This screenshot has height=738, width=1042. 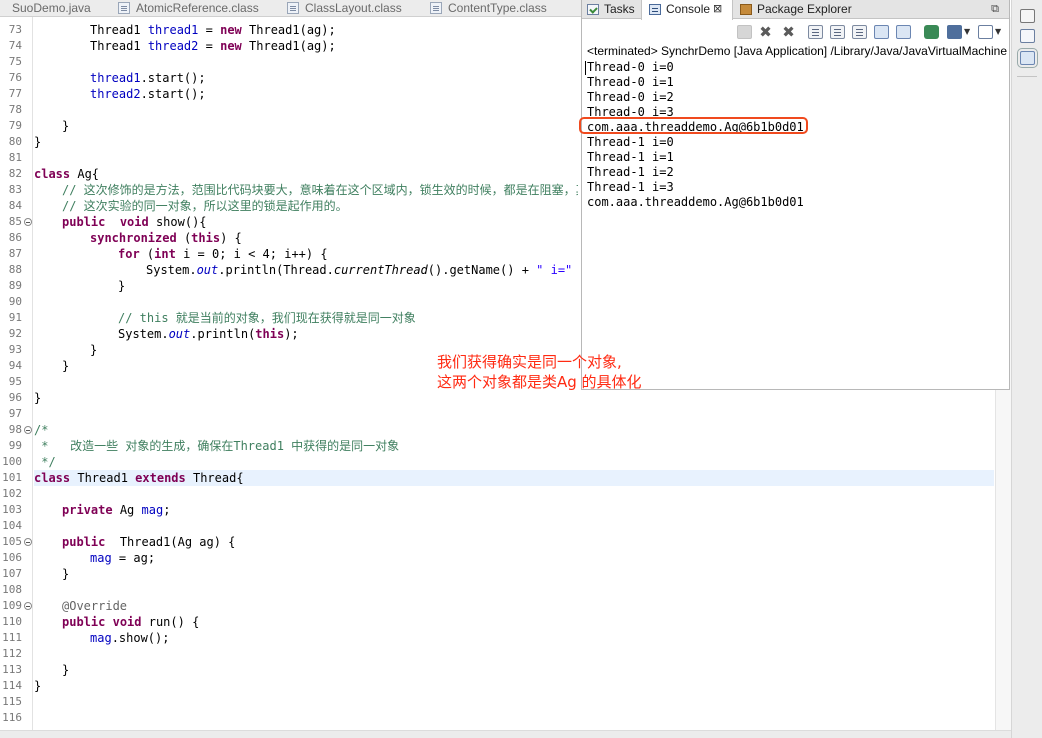 What do you see at coordinates (15, 429) in the screenshot?
I see `line-number: 98` at bounding box center [15, 429].